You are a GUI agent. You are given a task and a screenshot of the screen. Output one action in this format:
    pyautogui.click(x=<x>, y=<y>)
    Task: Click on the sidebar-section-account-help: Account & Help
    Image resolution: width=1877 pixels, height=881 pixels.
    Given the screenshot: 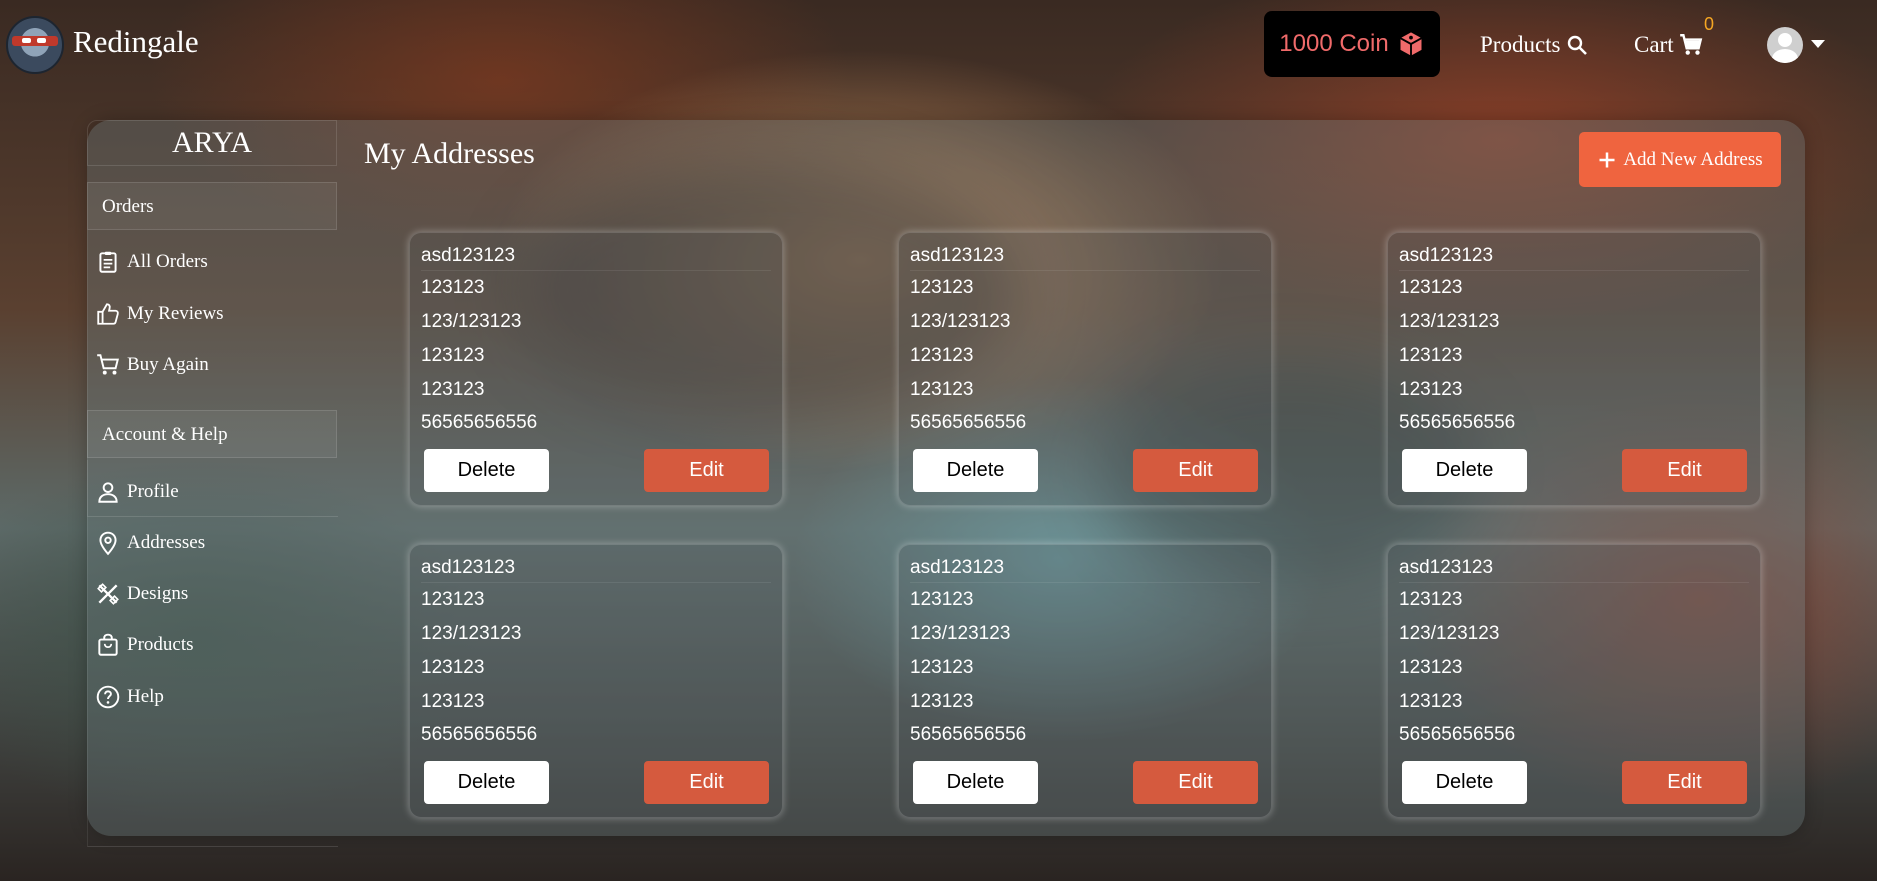 What is the action you would take?
    pyautogui.click(x=212, y=434)
    